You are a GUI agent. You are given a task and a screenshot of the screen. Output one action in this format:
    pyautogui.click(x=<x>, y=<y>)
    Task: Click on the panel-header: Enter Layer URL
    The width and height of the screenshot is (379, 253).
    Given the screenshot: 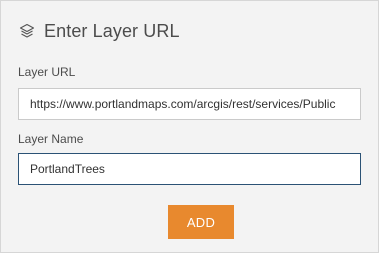 What is the action you would take?
    pyautogui.click(x=99, y=31)
    